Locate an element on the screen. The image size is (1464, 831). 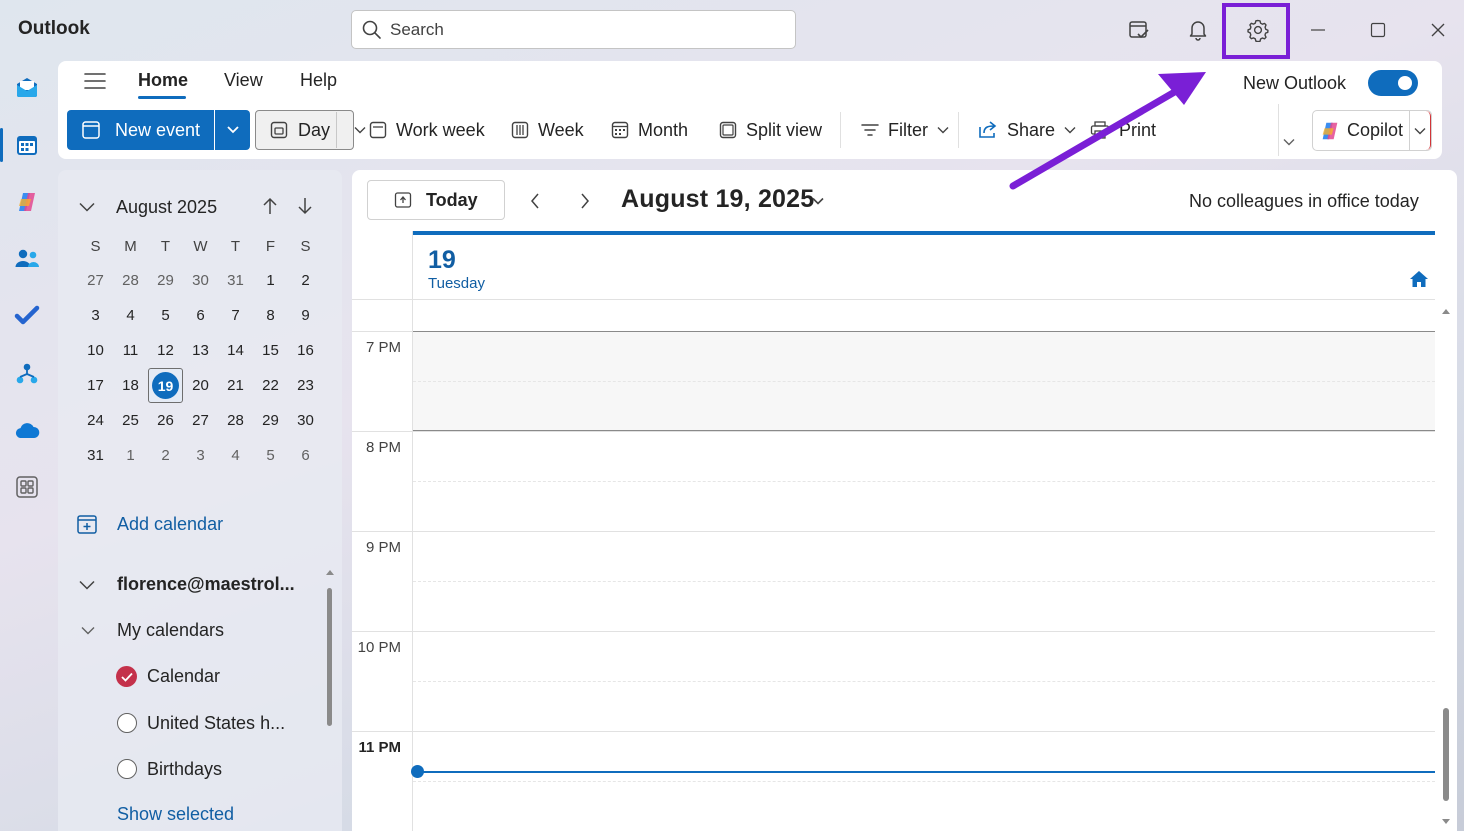
search-input is located at coordinates (580, 29).